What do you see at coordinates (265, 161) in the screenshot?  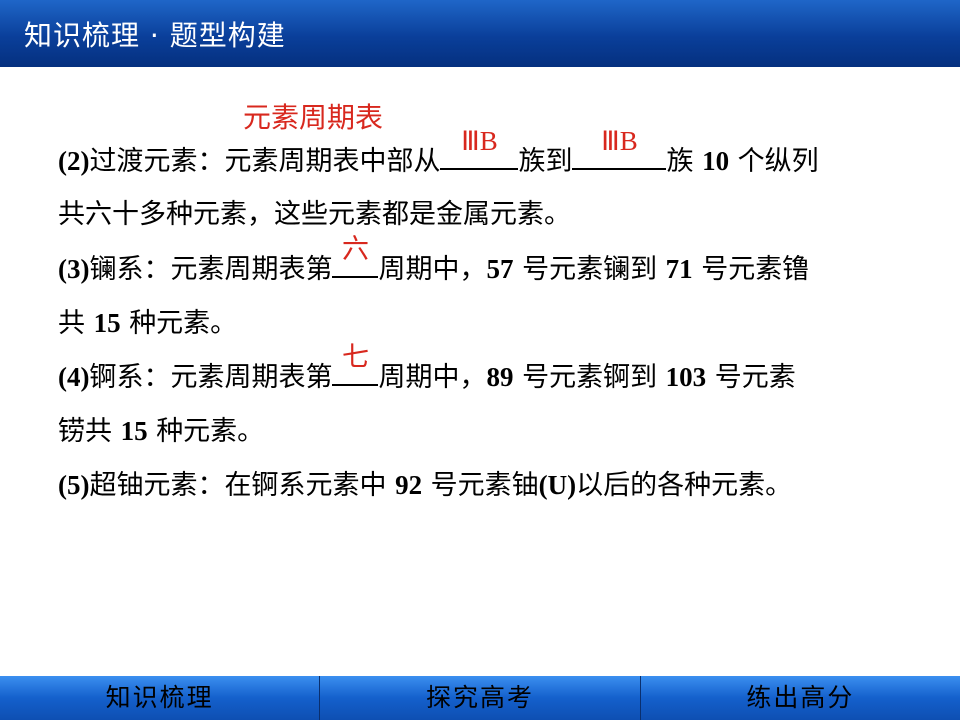 I see `text: 过渡元素：元素周期表中部从` at bounding box center [265, 161].